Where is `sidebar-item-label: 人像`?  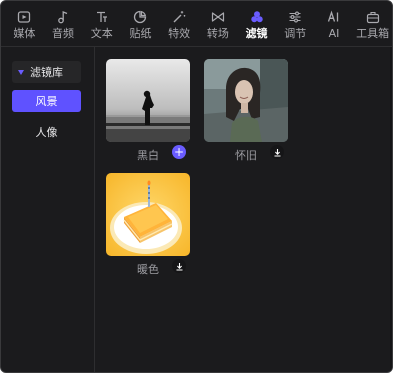 sidebar-item-label: 人像 is located at coordinates (46, 132).